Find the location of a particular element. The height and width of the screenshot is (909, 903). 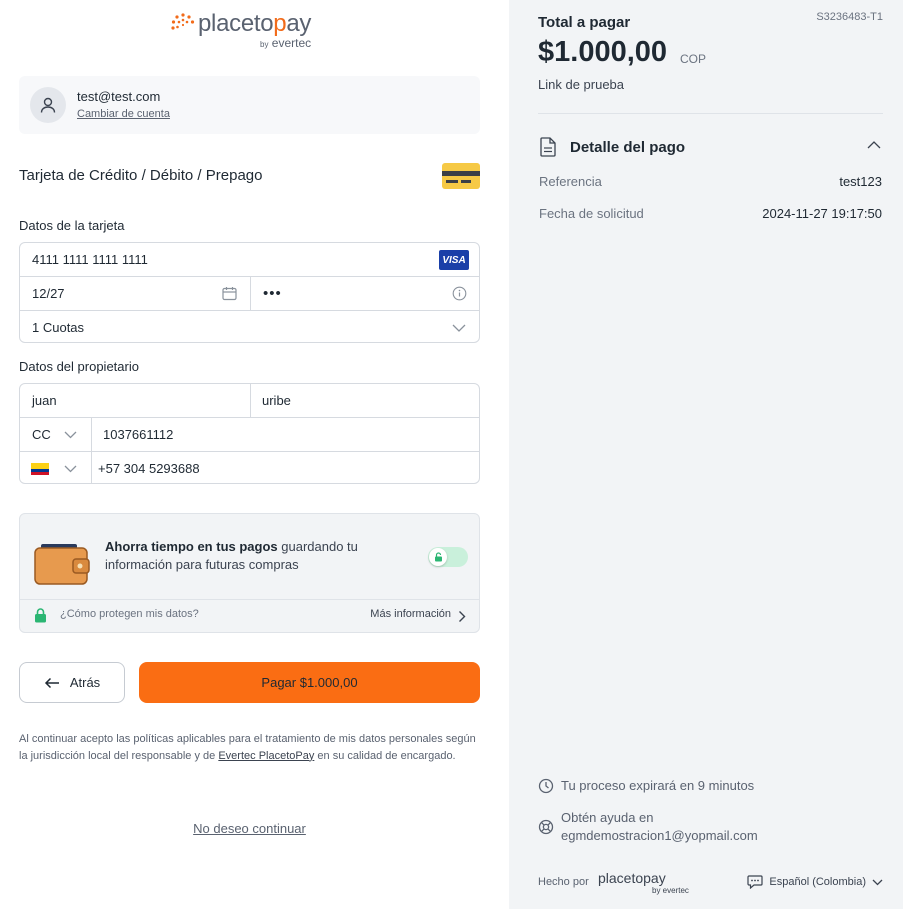

back-button: Atrás is located at coordinates (72, 682).